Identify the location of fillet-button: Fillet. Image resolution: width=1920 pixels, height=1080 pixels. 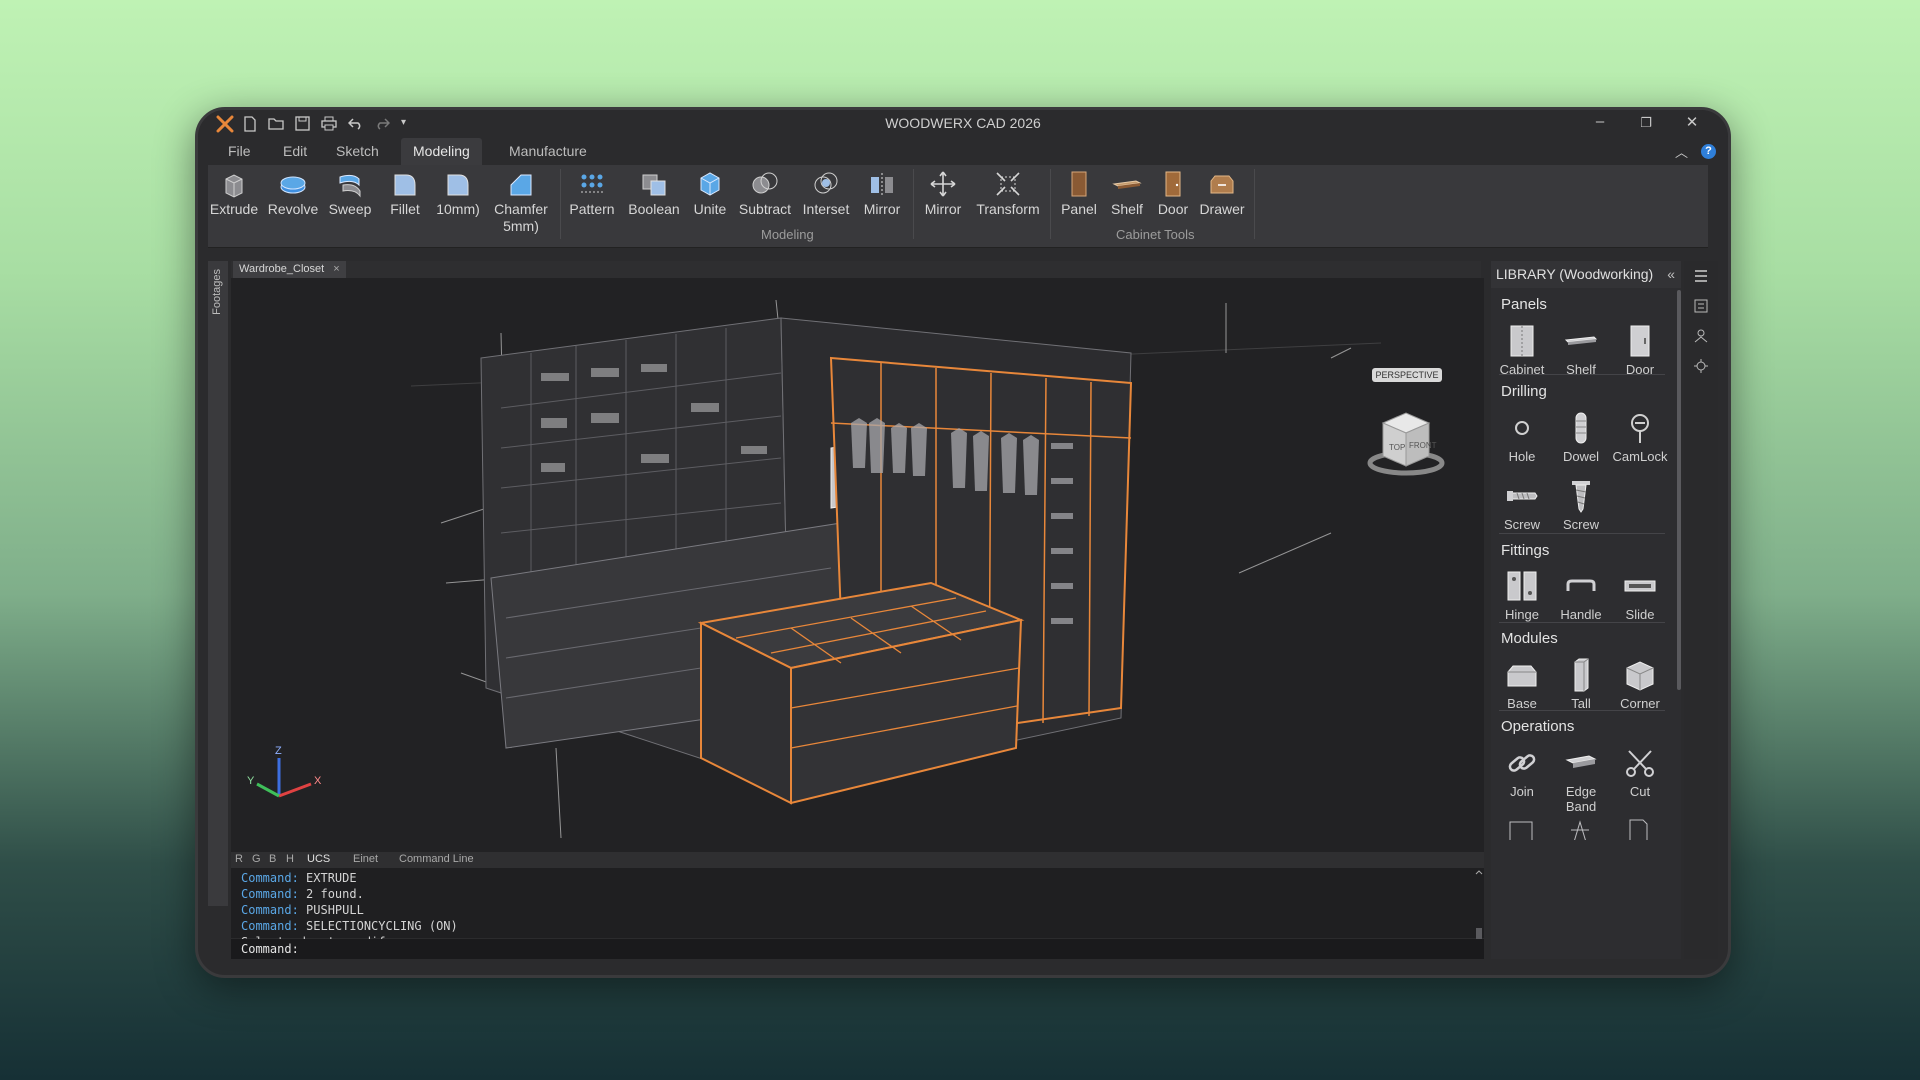
(405, 193).